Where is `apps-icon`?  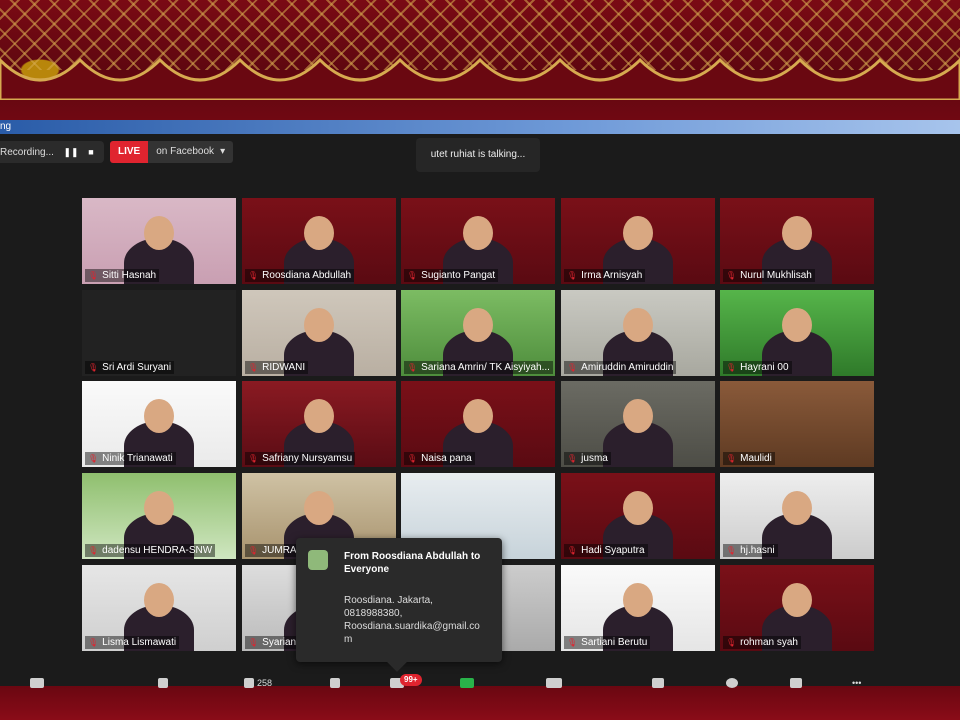 apps-icon is located at coordinates (796, 683).